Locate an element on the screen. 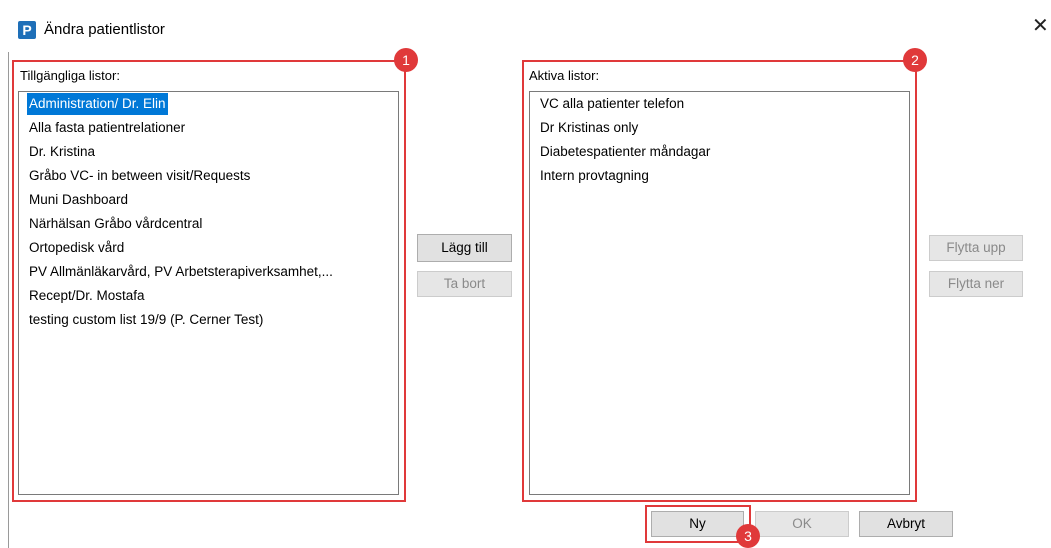  remove-button: Ta bort is located at coordinates (464, 284).